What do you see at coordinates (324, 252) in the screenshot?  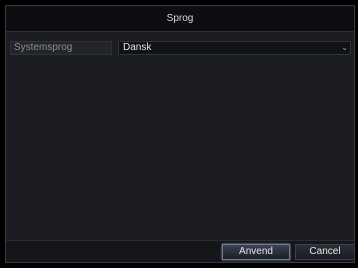 I see `cancel-button: Cancel` at bounding box center [324, 252].